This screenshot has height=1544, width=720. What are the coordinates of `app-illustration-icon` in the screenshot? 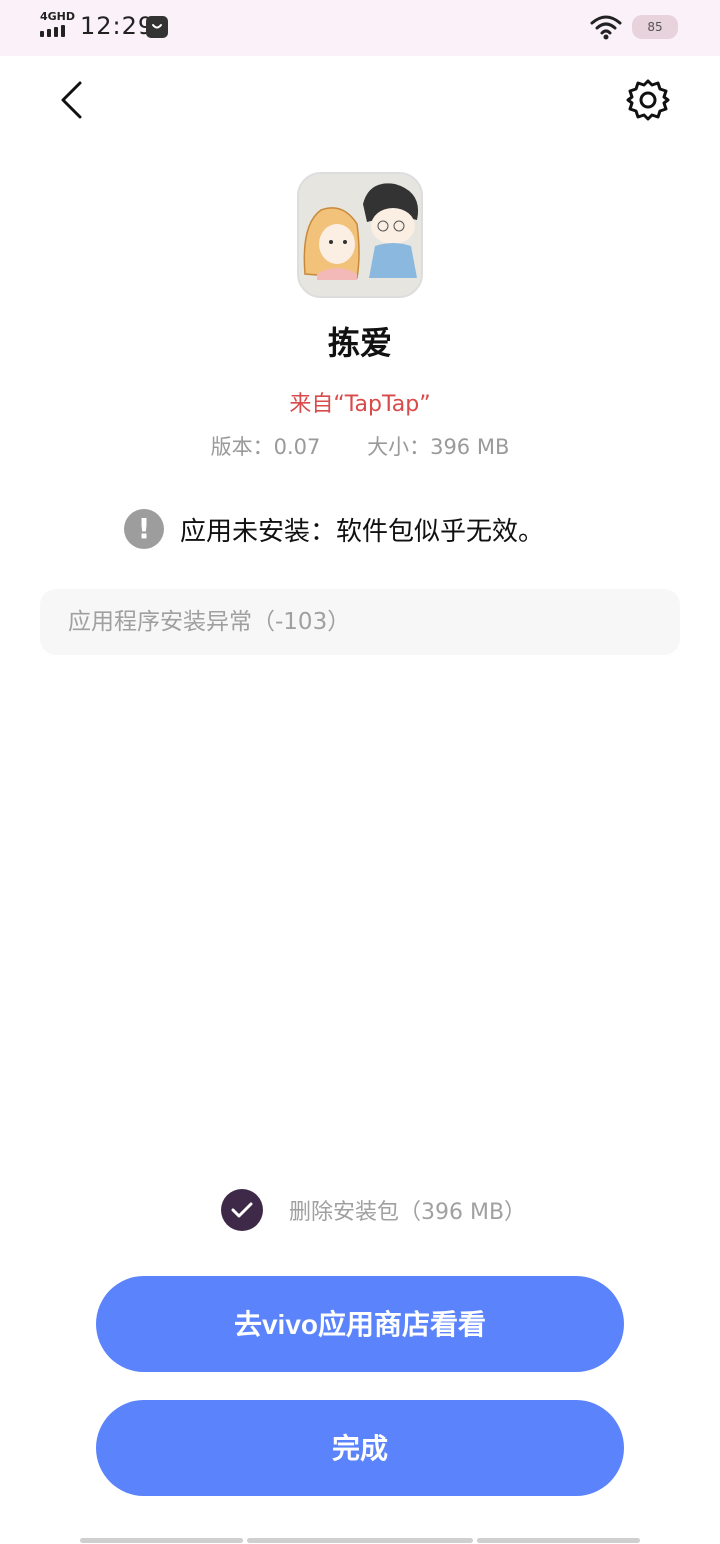 It's located at (360, 235).